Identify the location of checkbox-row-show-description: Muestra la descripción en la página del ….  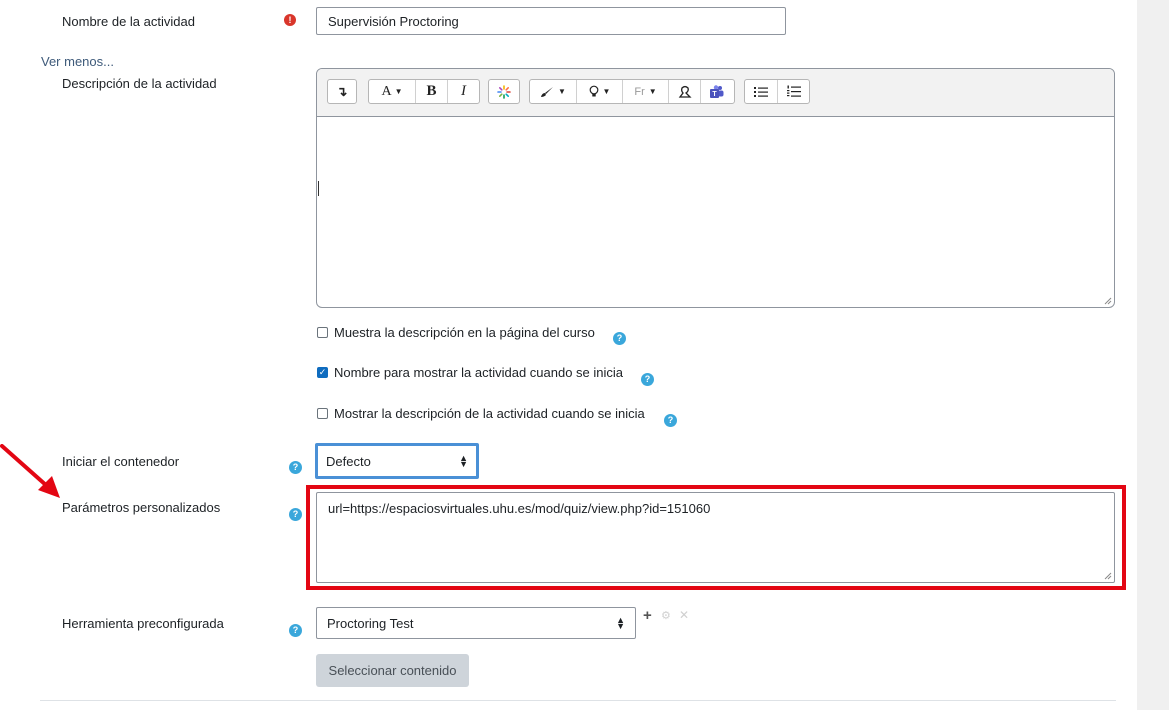
(456, 332).